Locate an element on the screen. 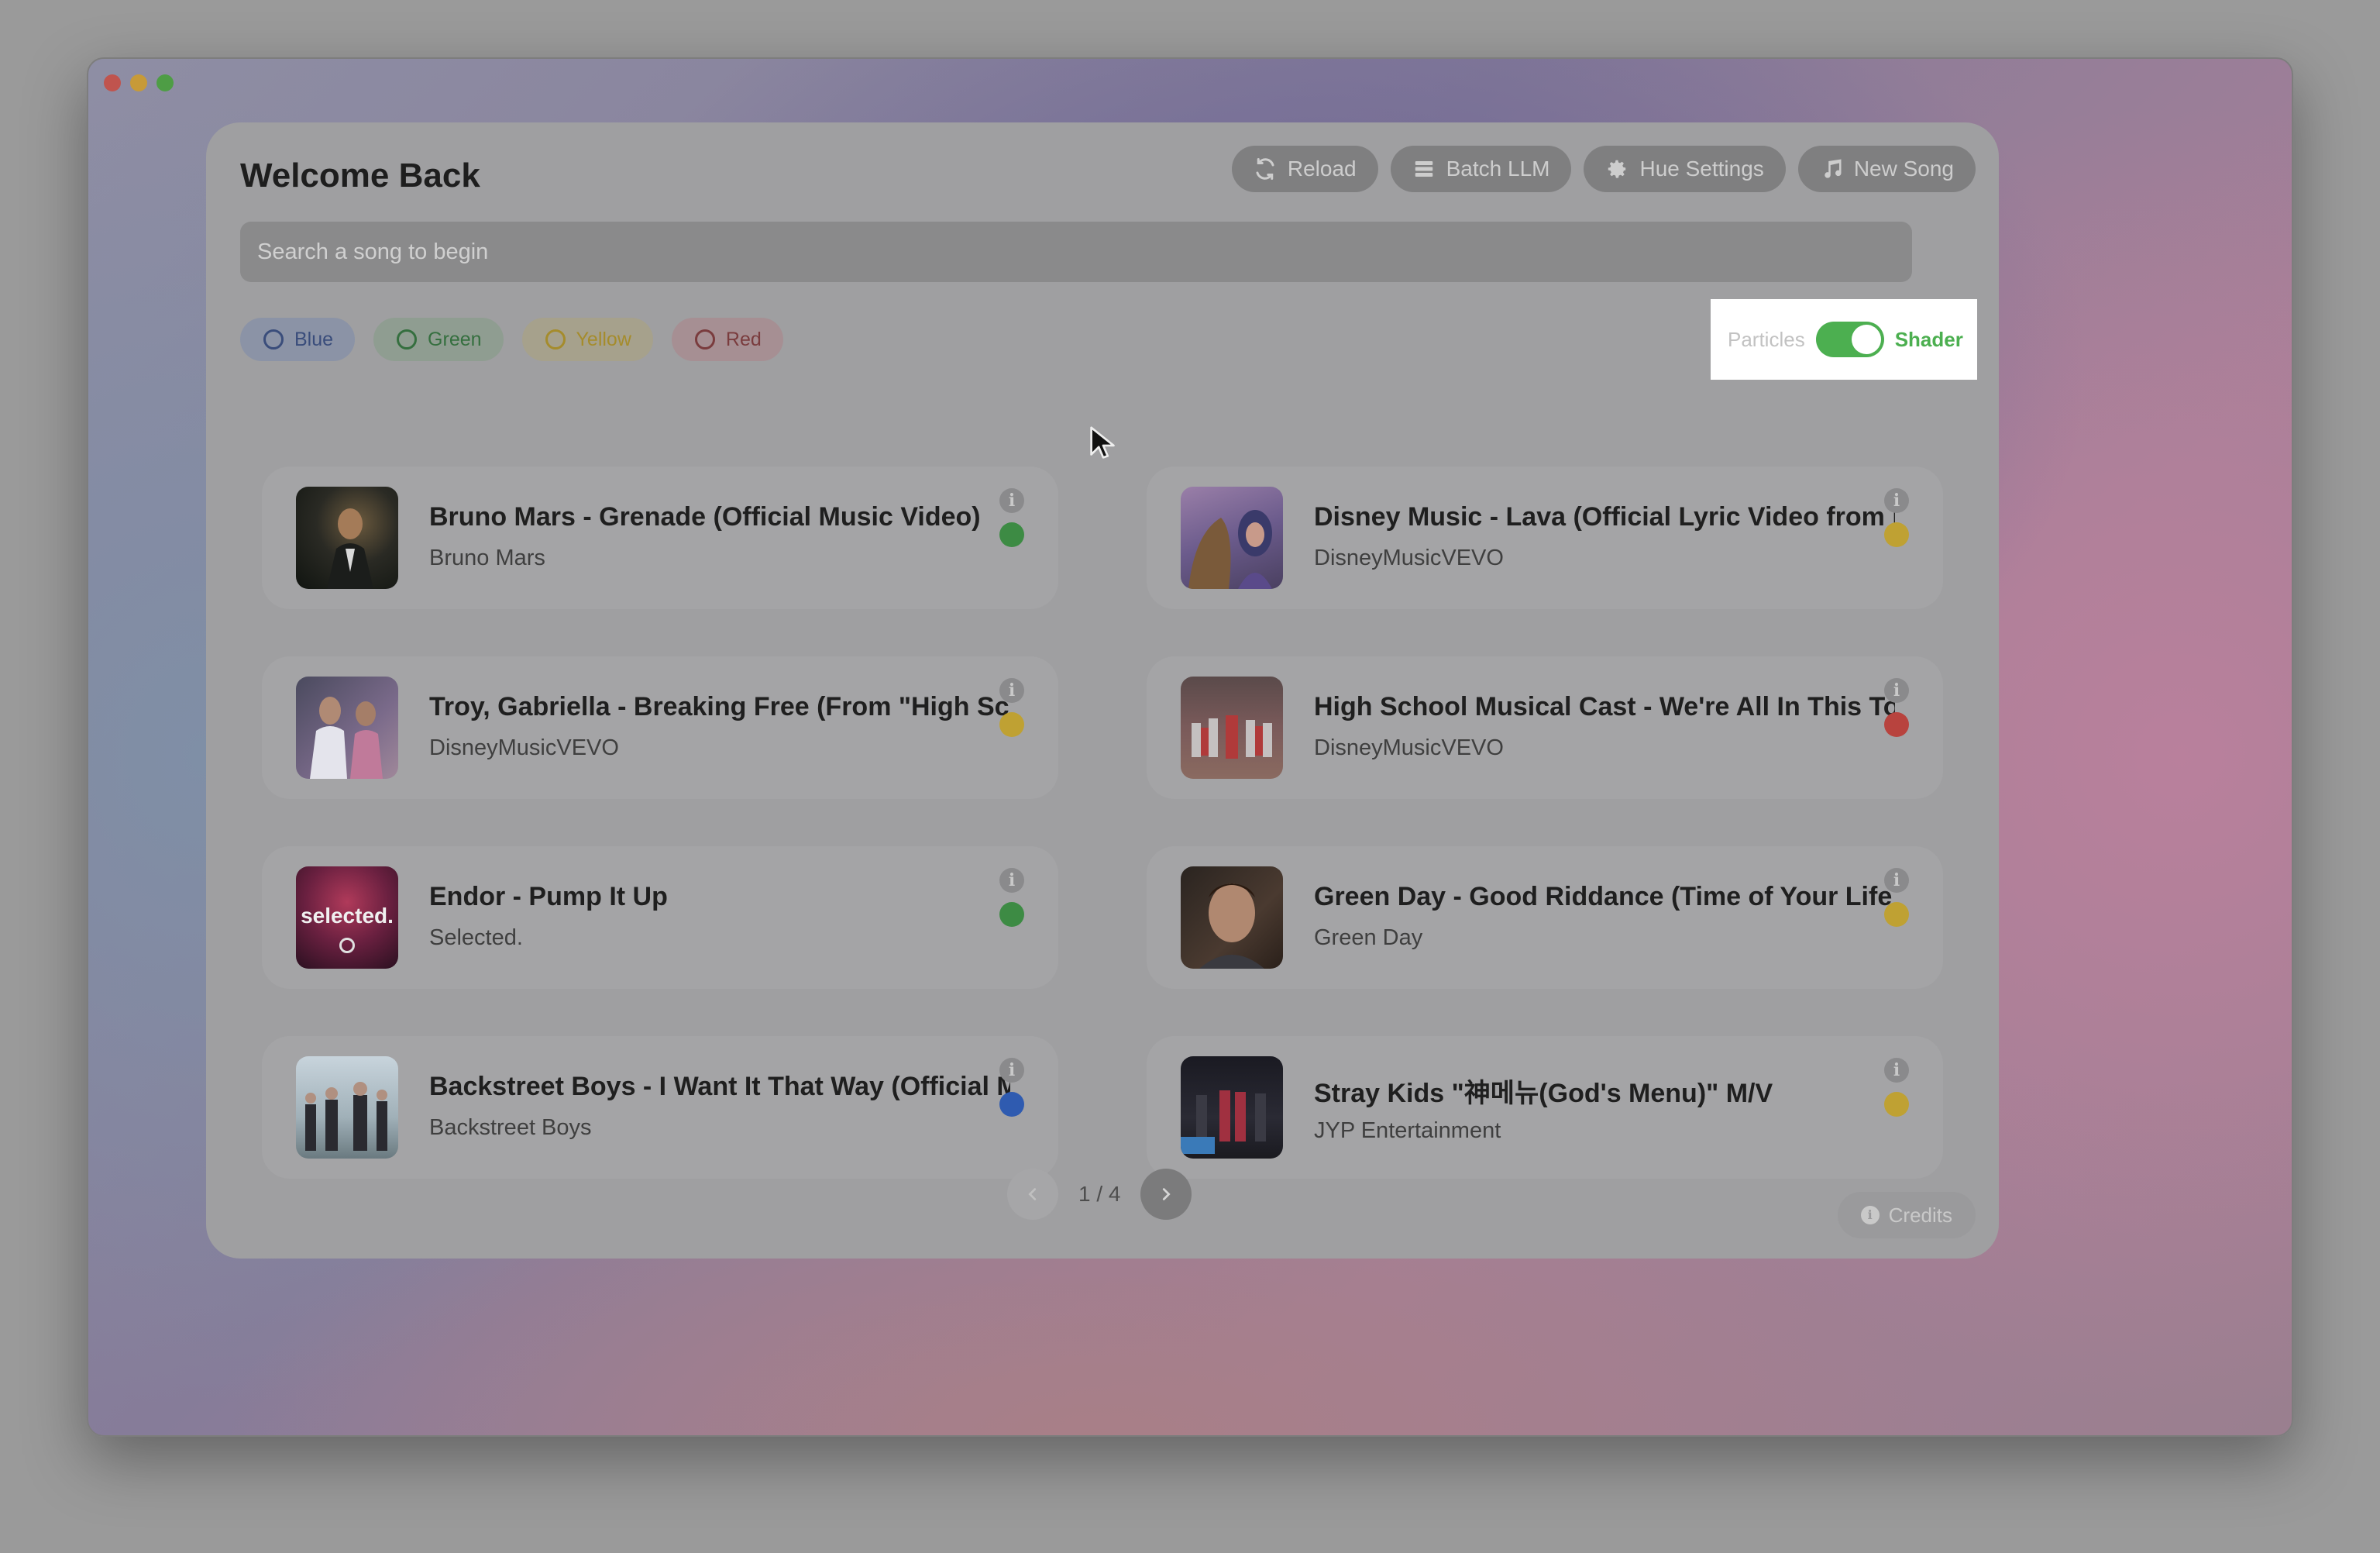 Image resolution: width=2380 pixels, height=1553 pixels. chevron-left-icon is located at coordinates (1032, 1194).